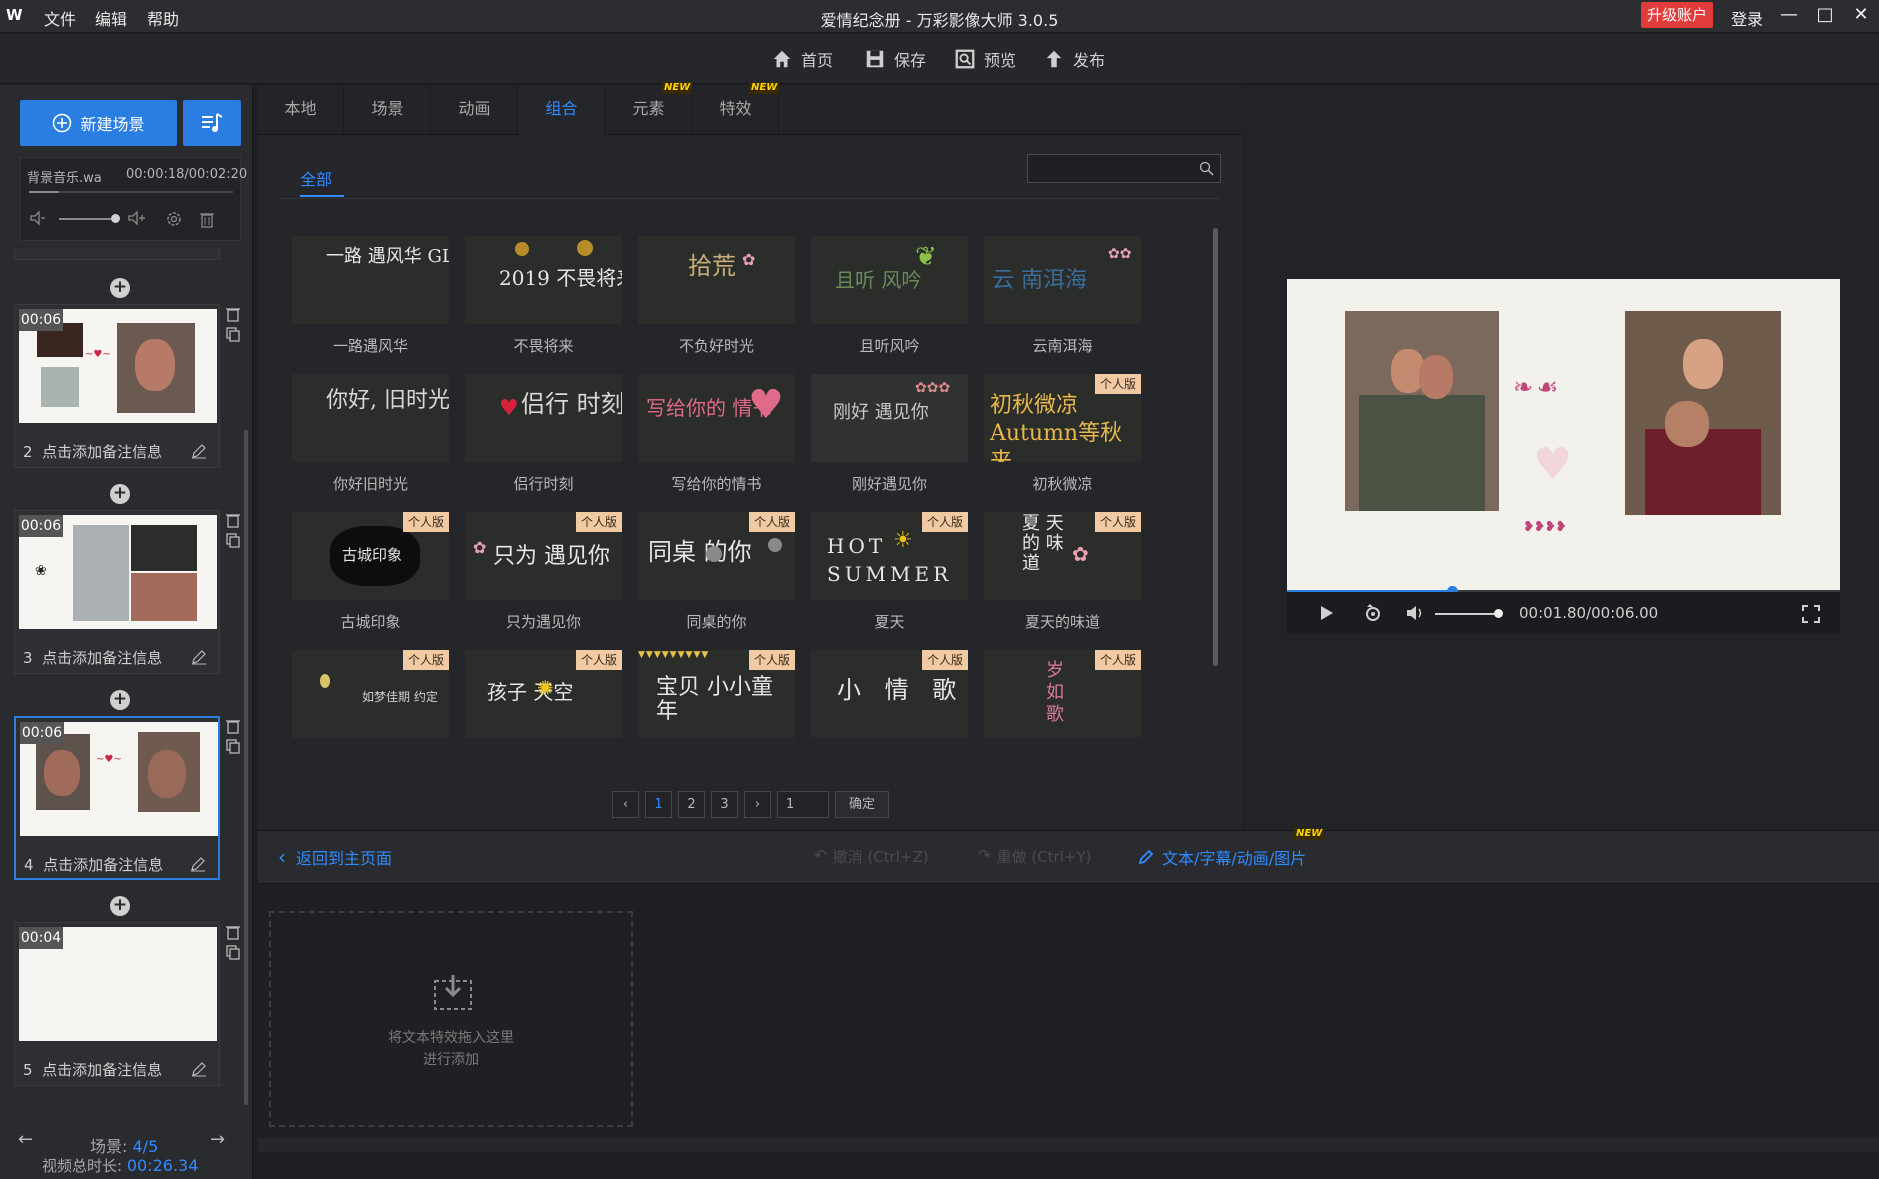  What do you see at coordinates (92, 657) in the screenshot?
I see `scene-note: 3 点击添加备注信息` at bounding box center [92, 657].